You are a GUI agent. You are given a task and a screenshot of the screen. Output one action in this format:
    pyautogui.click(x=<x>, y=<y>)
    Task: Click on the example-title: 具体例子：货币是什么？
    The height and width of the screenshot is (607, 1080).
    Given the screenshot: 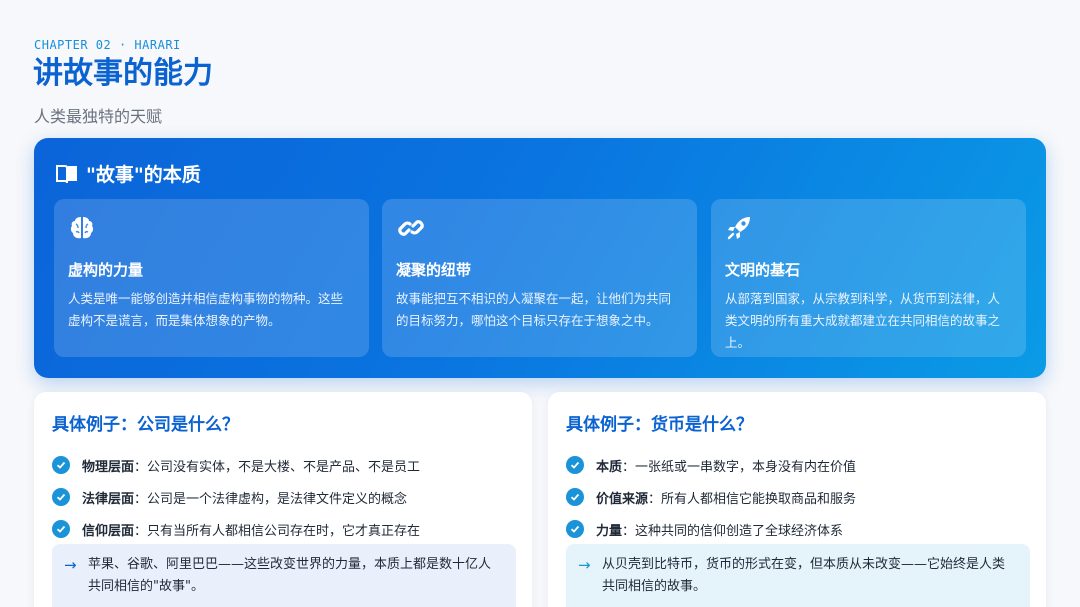 What is the action you would take?
    pyautogui.click(x=659, y=425)
    